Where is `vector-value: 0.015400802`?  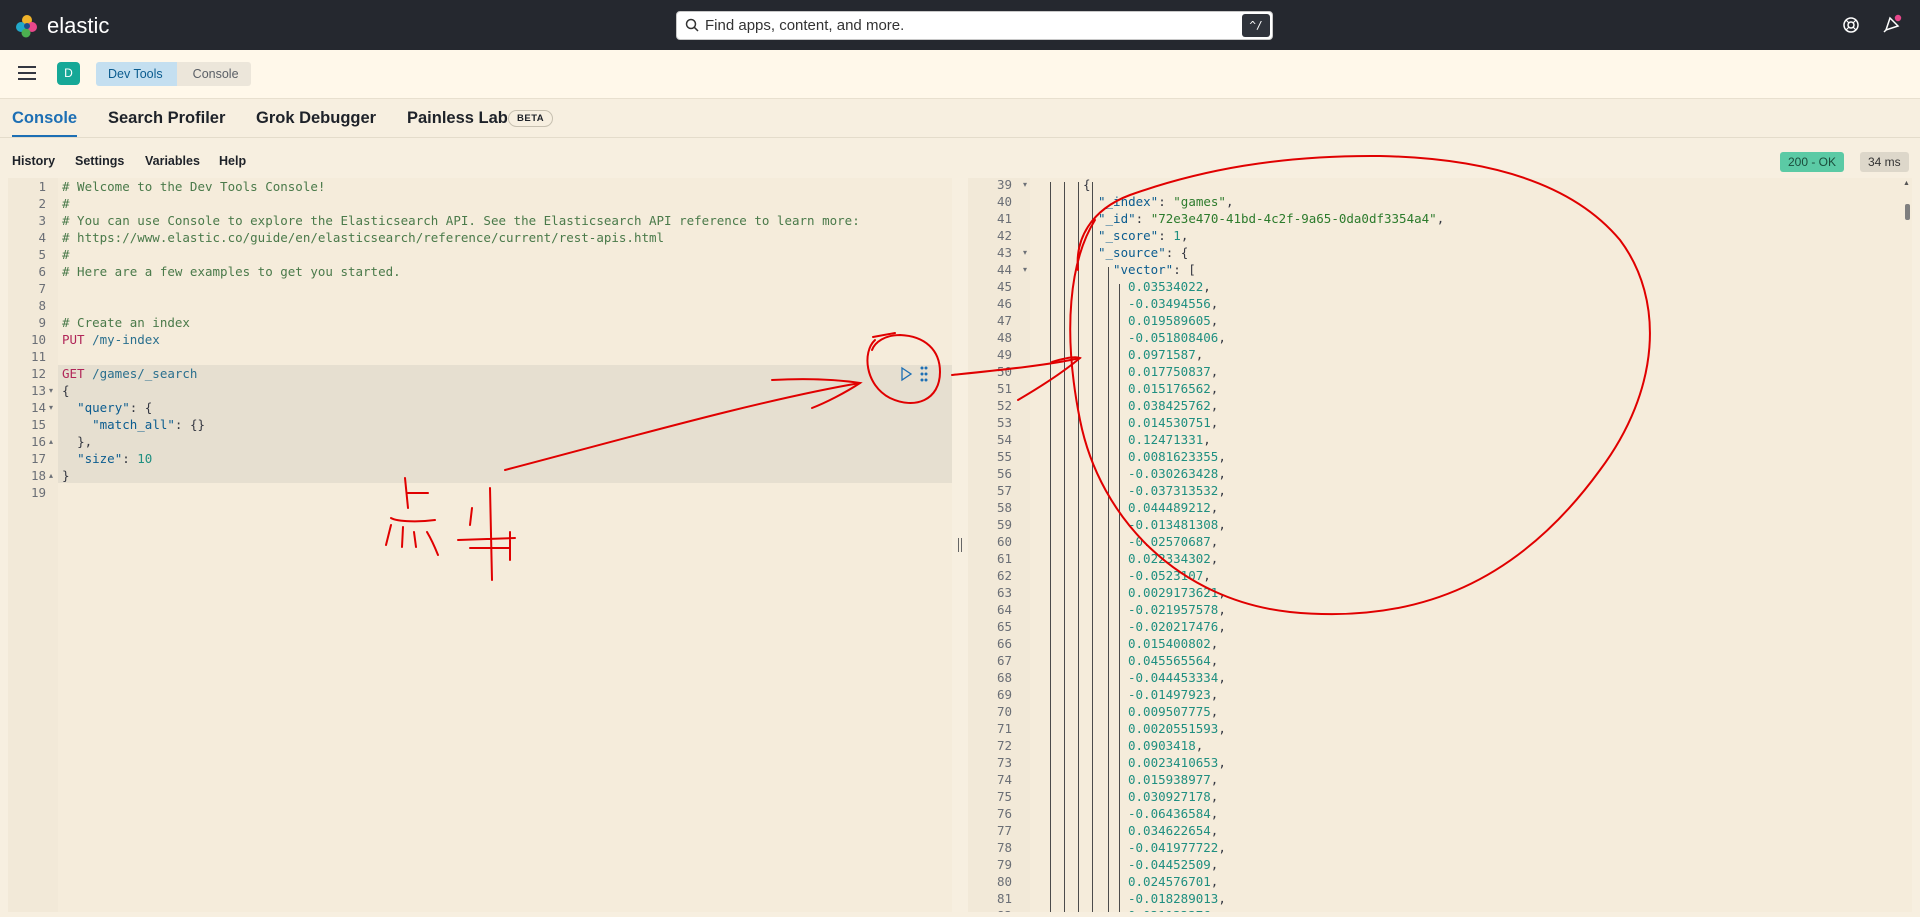
vector-value: 0.015400802 is located at coordinates (1169, 643).